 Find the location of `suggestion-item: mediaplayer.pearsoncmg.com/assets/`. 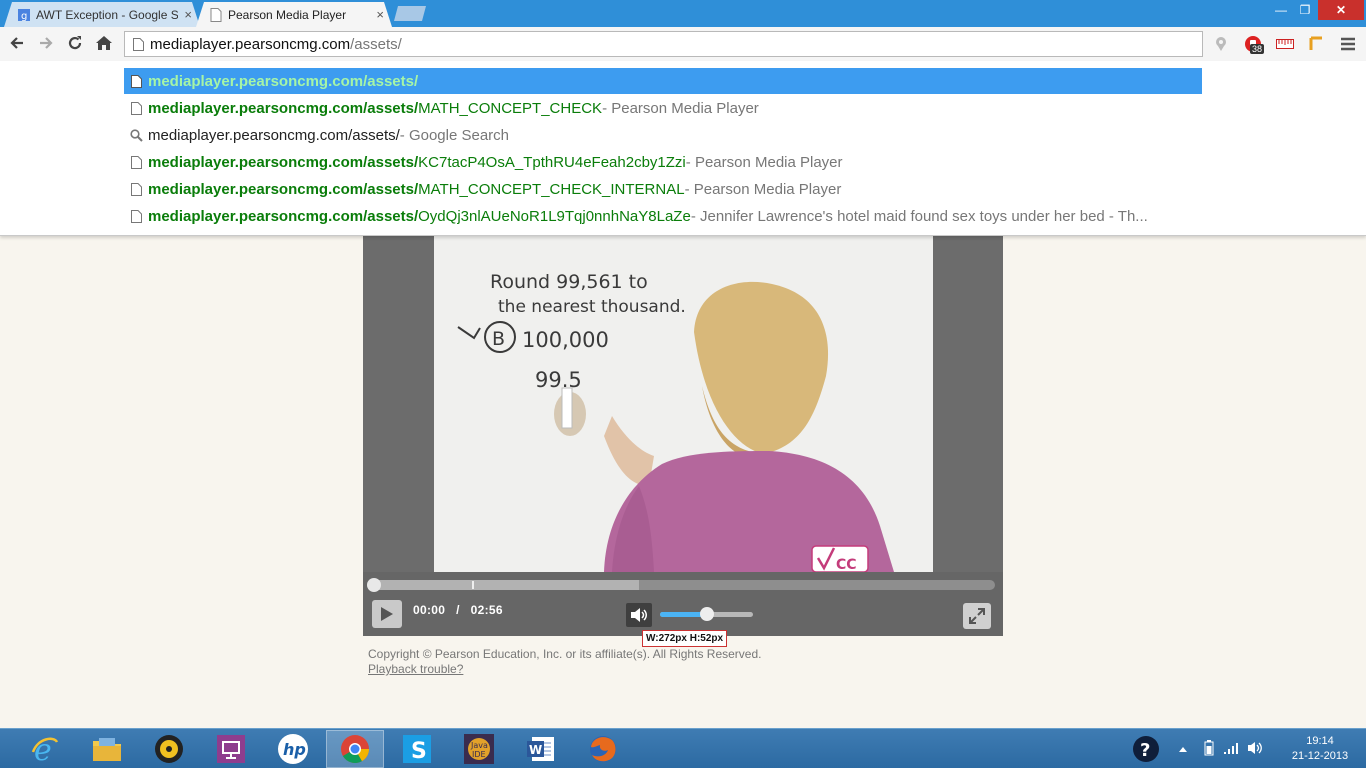

suggestion-item: mediaplayer.pearsoncmg.com/assets/ is located at coordinates (663, 81).